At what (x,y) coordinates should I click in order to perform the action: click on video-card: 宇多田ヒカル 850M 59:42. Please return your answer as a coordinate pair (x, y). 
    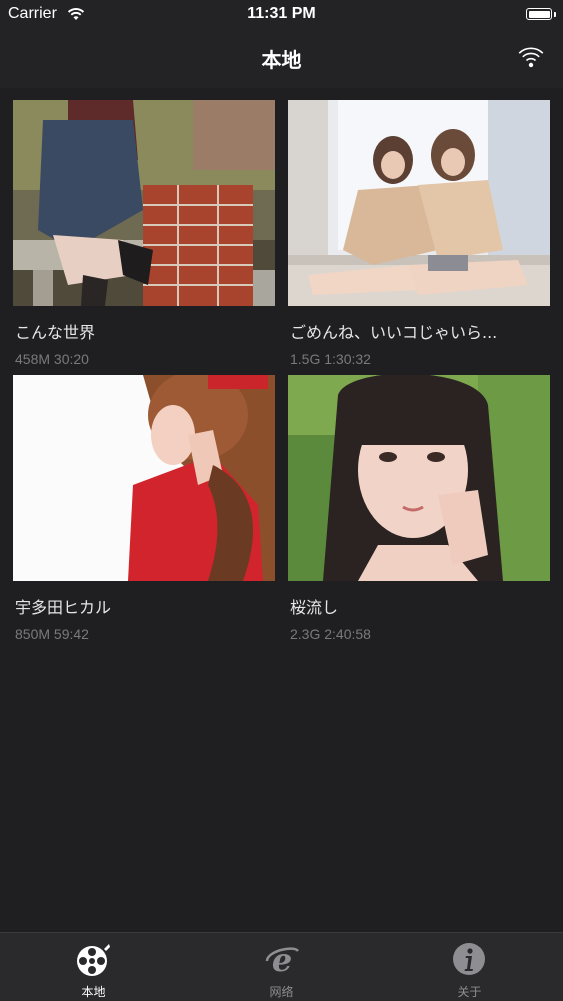
    Looking at the image, I should click on (144, 506).